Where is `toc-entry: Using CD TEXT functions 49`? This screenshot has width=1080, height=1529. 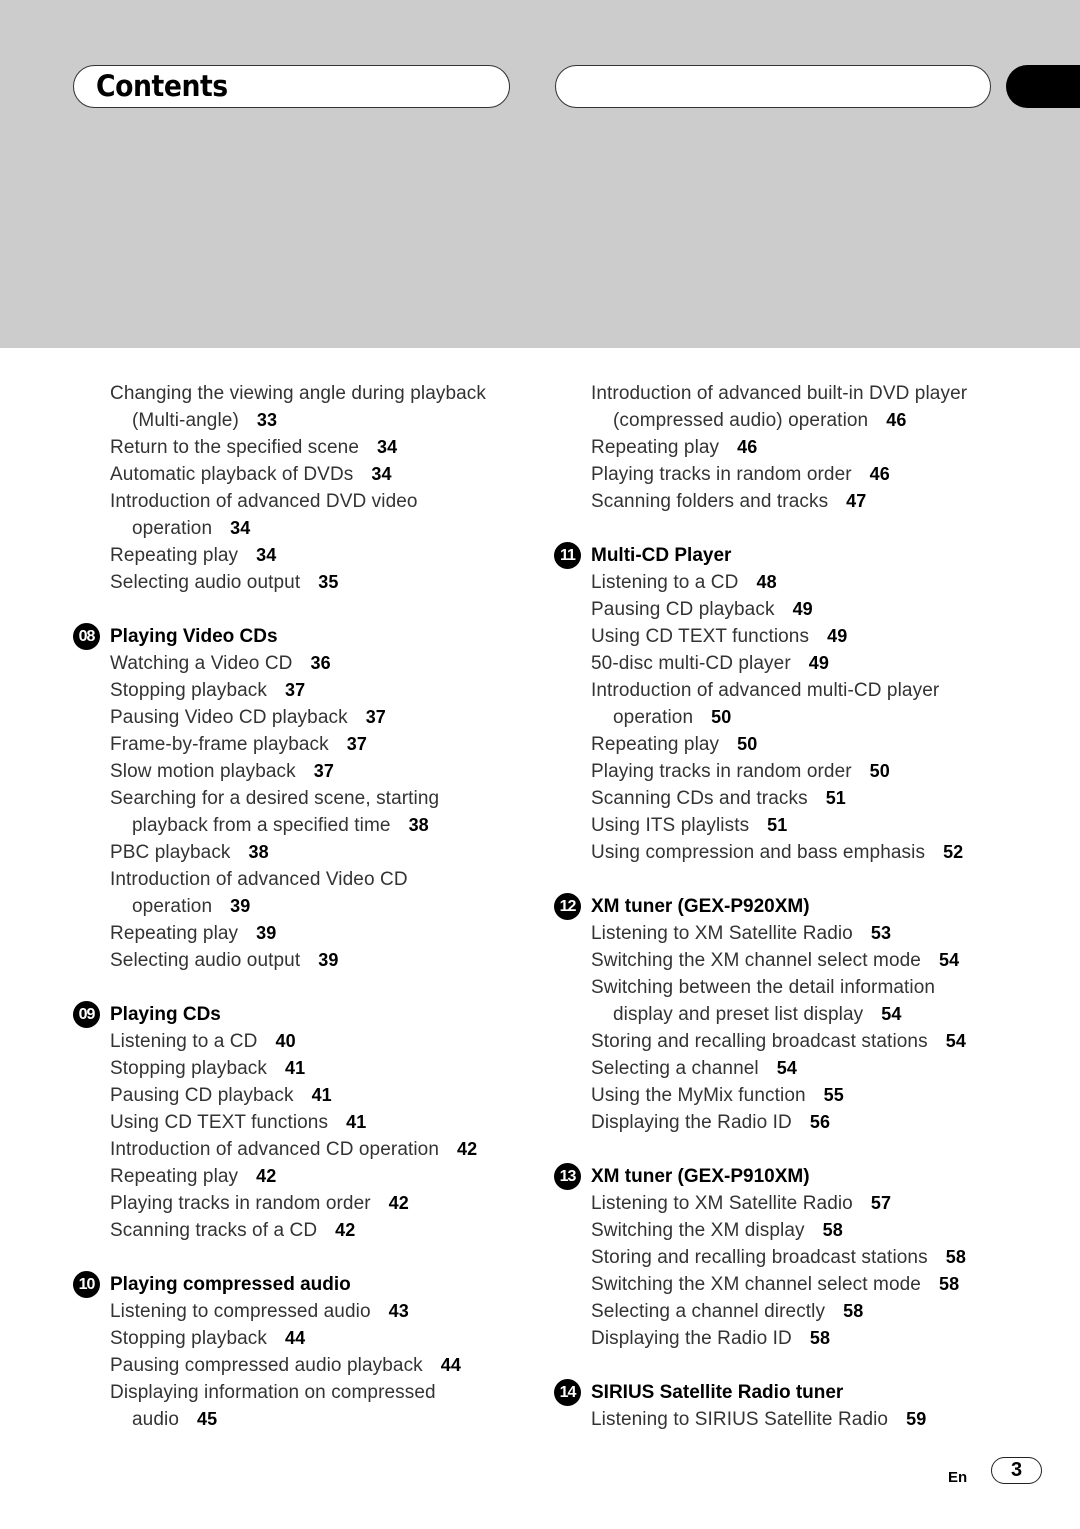 toc-entry: Using CD TEXT functions 49 is located at coordinates (812, 636).